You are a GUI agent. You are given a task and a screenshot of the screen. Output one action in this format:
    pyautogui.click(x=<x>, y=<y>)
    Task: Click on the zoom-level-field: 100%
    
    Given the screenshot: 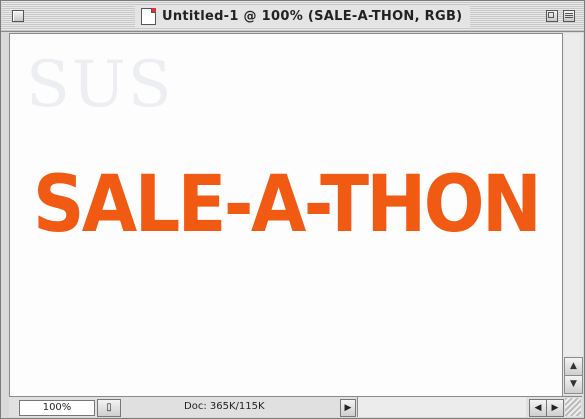 What is the action you would take?
    pyautogui.click(x=57, y=408)
    